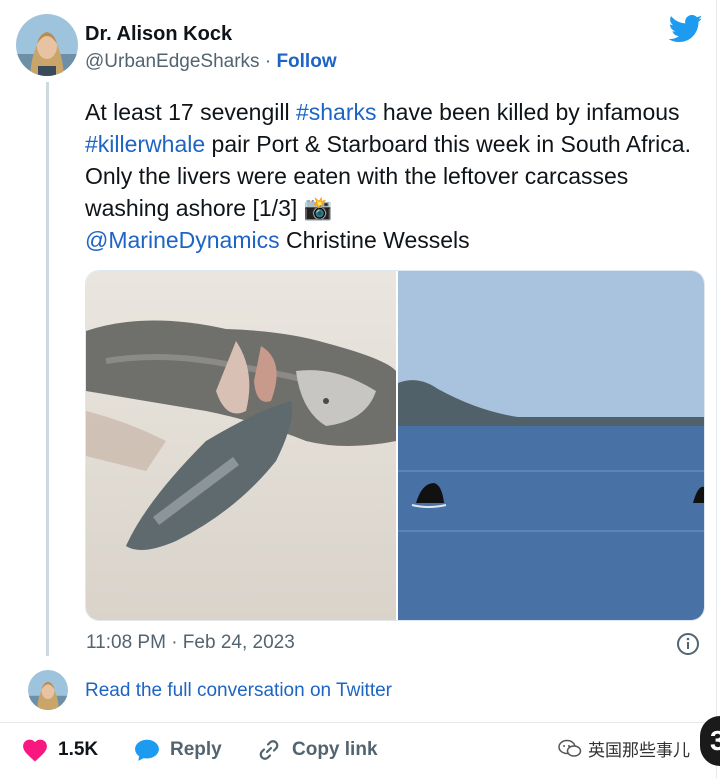 This screenshot has height=778, width=720. I want to click on camera-emoji: 📸, so click(318, 208).